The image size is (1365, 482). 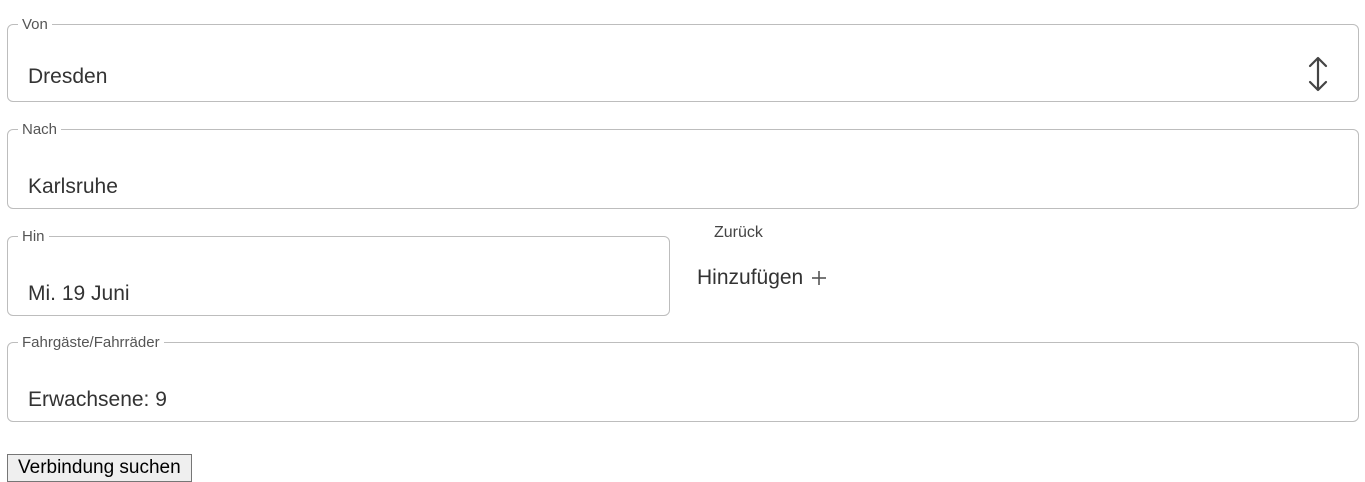 I want to click on passengers-value: Erwachsene: 9, so click(x=97, y=400).